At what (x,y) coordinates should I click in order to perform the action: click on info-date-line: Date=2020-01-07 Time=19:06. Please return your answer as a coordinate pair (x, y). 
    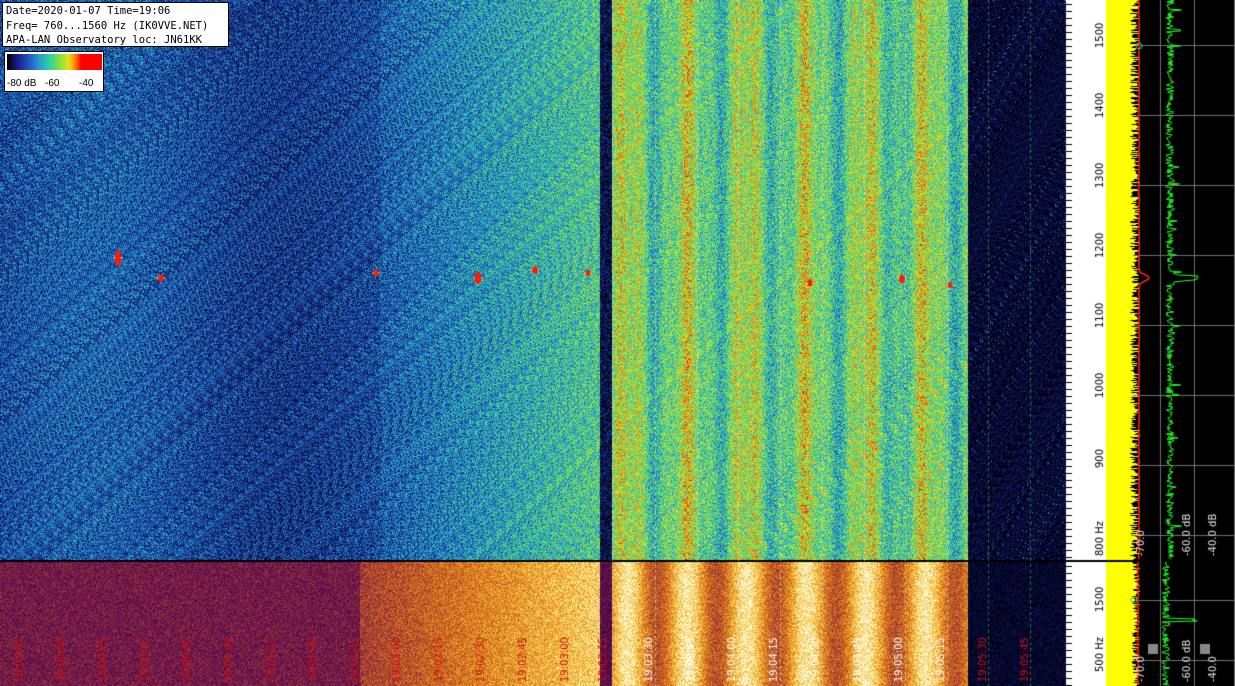
    Looking at the image, I should click on (88, 11).